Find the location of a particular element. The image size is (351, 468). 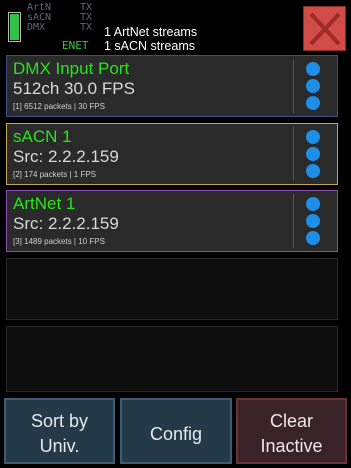

port-detail: 512ch 30.0 FPS is located at coordinates (74, 88).